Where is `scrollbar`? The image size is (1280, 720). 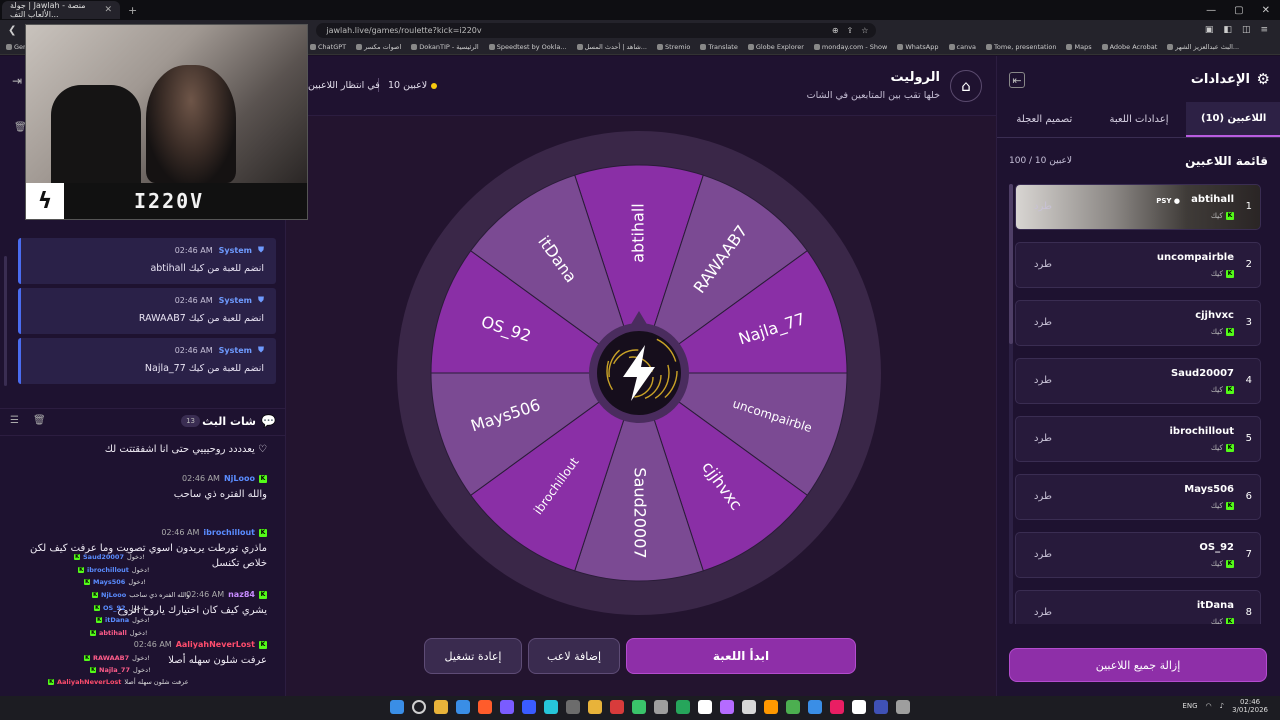
scrollbar is located at coordinates (5, 321).